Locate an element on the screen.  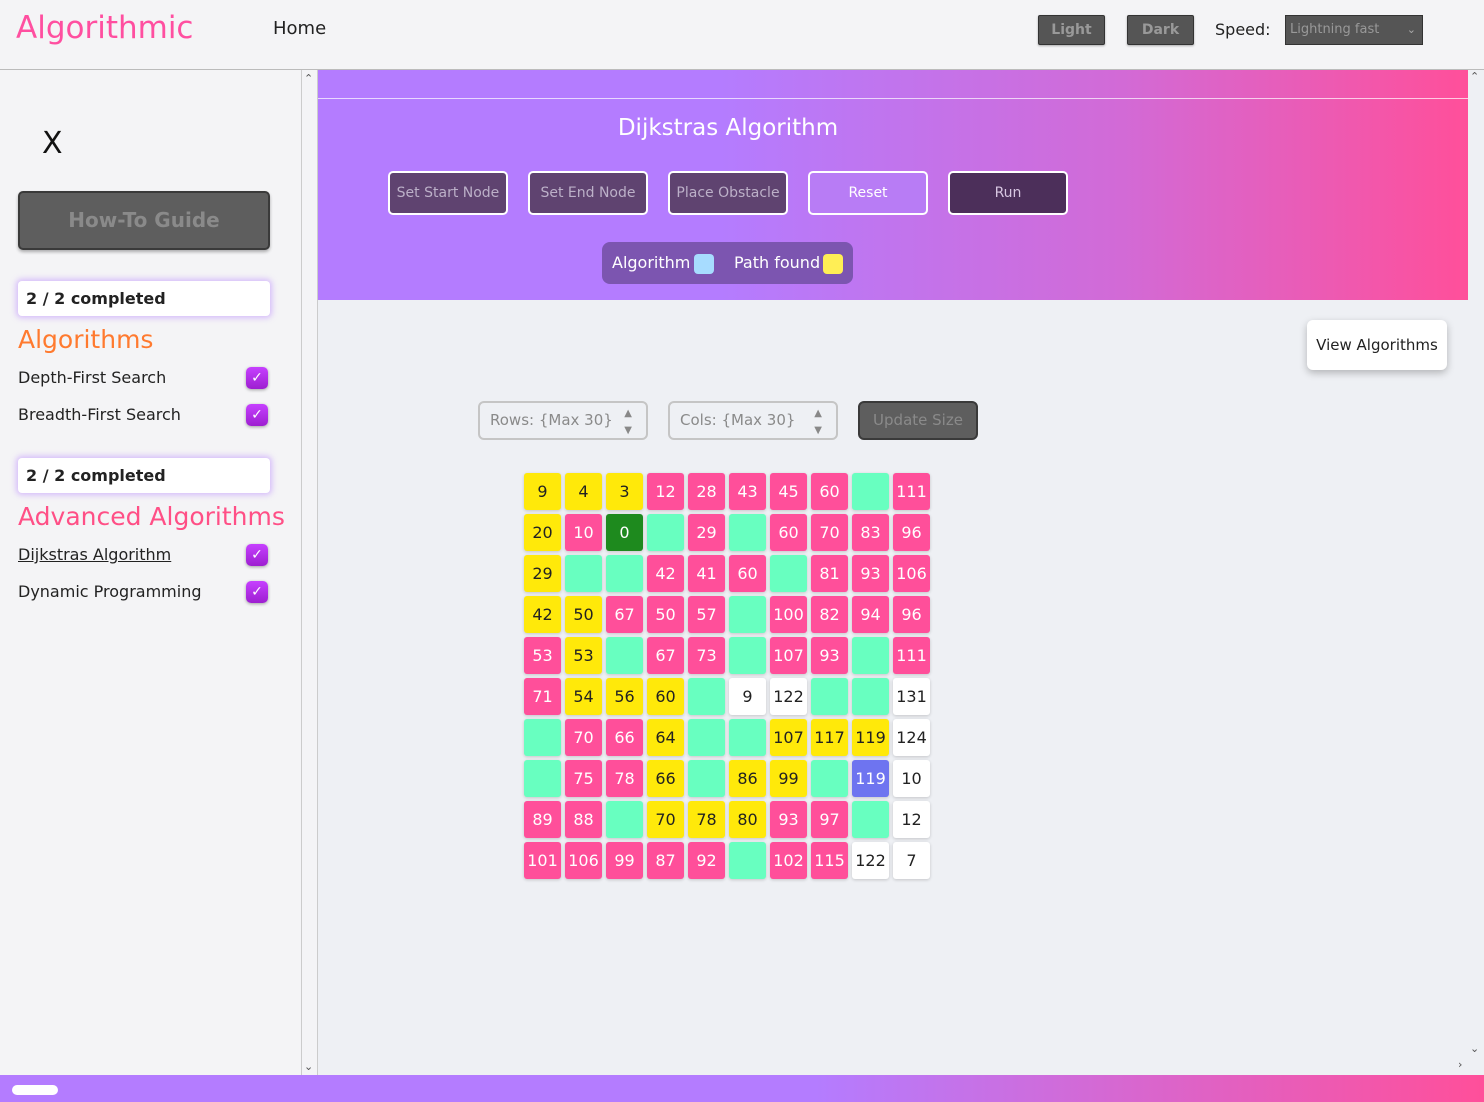
grid-cell-unvisited: 9 is located at coordinates (747, 696).